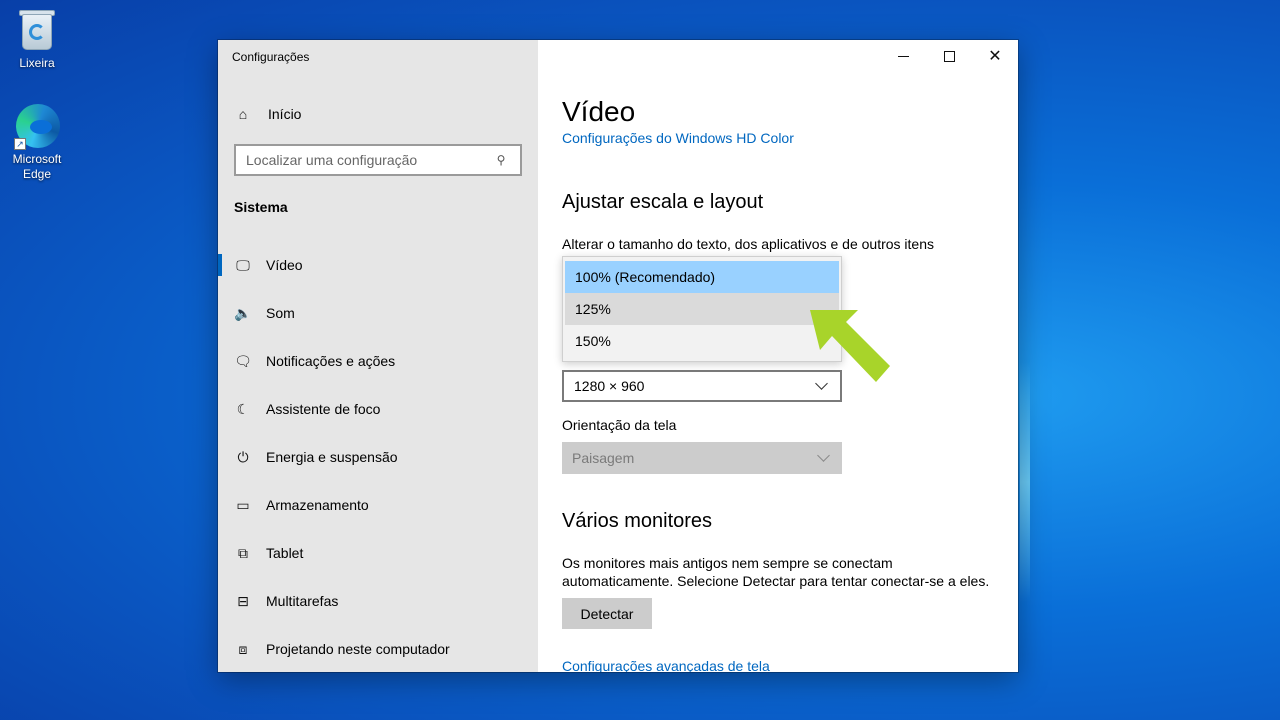 The height and width of the screenshot is (720, 1280). What do you see at coordinates (243, 552) in the screenshot?
I see `tablet-icon: ⧉` at bounding box center [243, 552].